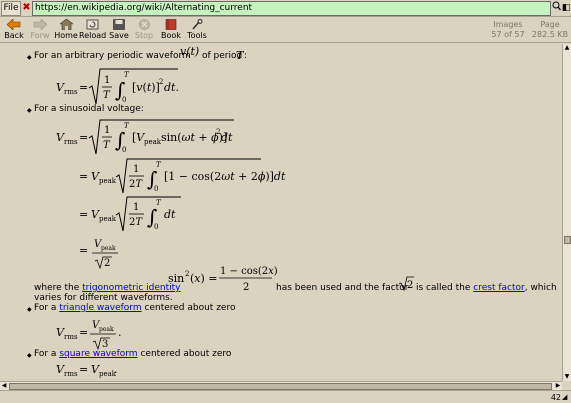  What do you see at coordinates (567, 48) in the screenshot?
I see `scroll-up-icon: ▲` at bounding box center [567, 48].